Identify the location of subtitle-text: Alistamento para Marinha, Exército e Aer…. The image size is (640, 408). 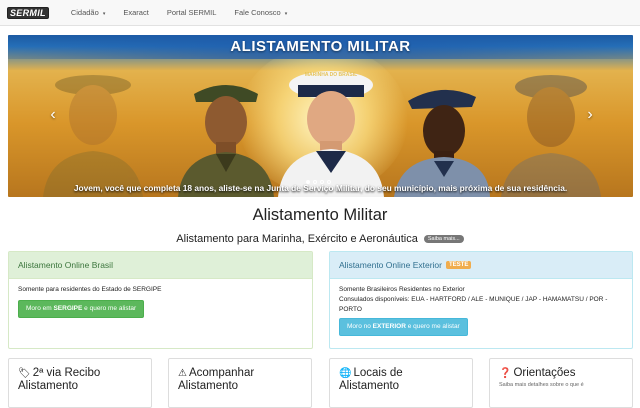
(297, 239).